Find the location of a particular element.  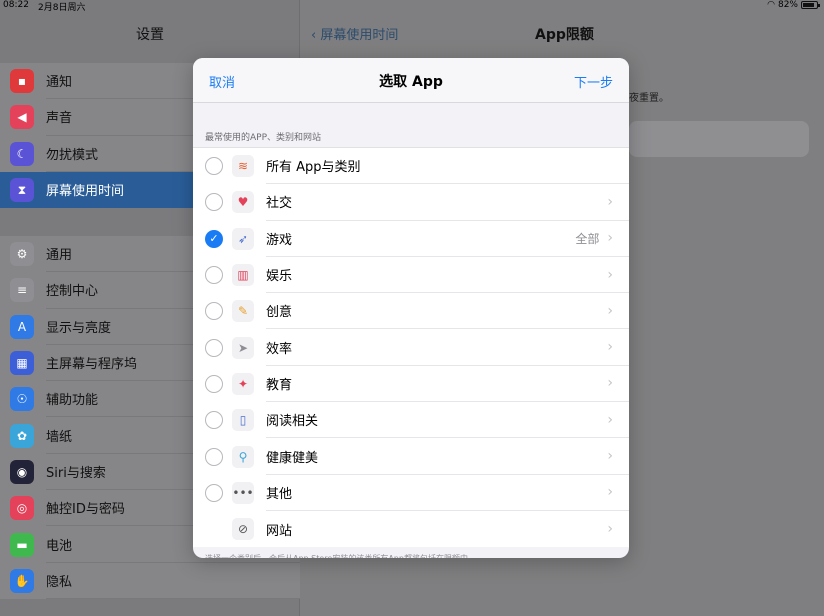

switches-icon: ≡ is located at coordinates (22, 290).